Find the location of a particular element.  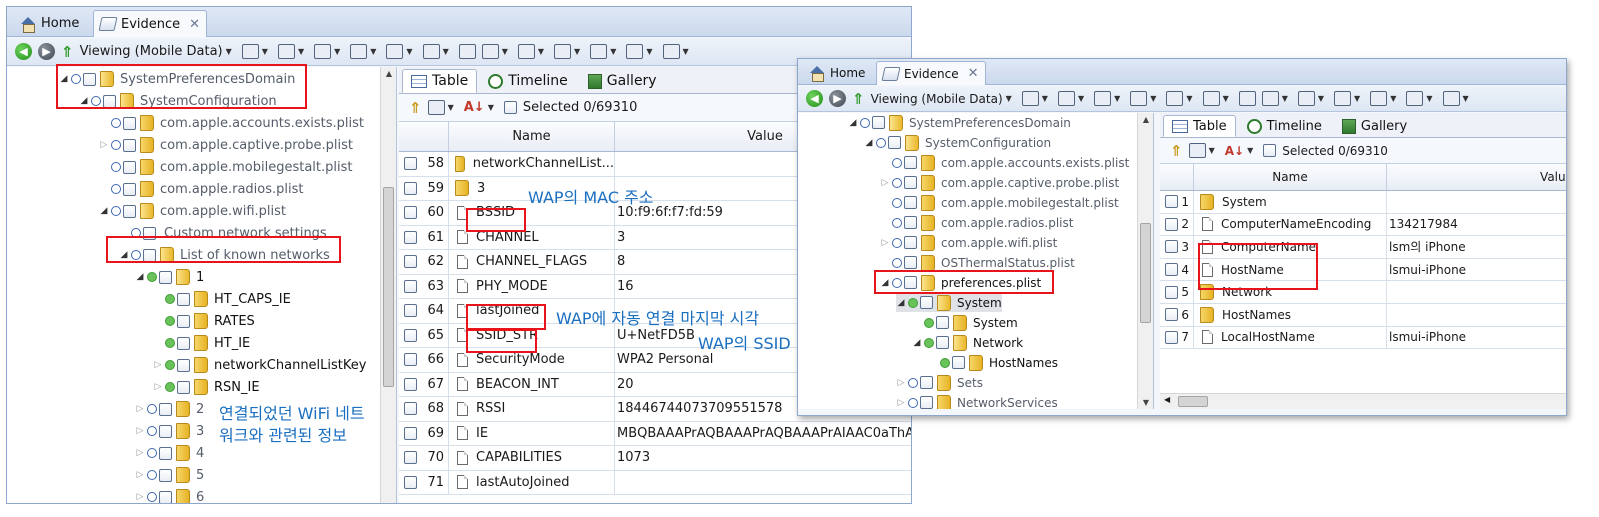

tree-item: ▷ 5 is located at coordinates (169, 475).